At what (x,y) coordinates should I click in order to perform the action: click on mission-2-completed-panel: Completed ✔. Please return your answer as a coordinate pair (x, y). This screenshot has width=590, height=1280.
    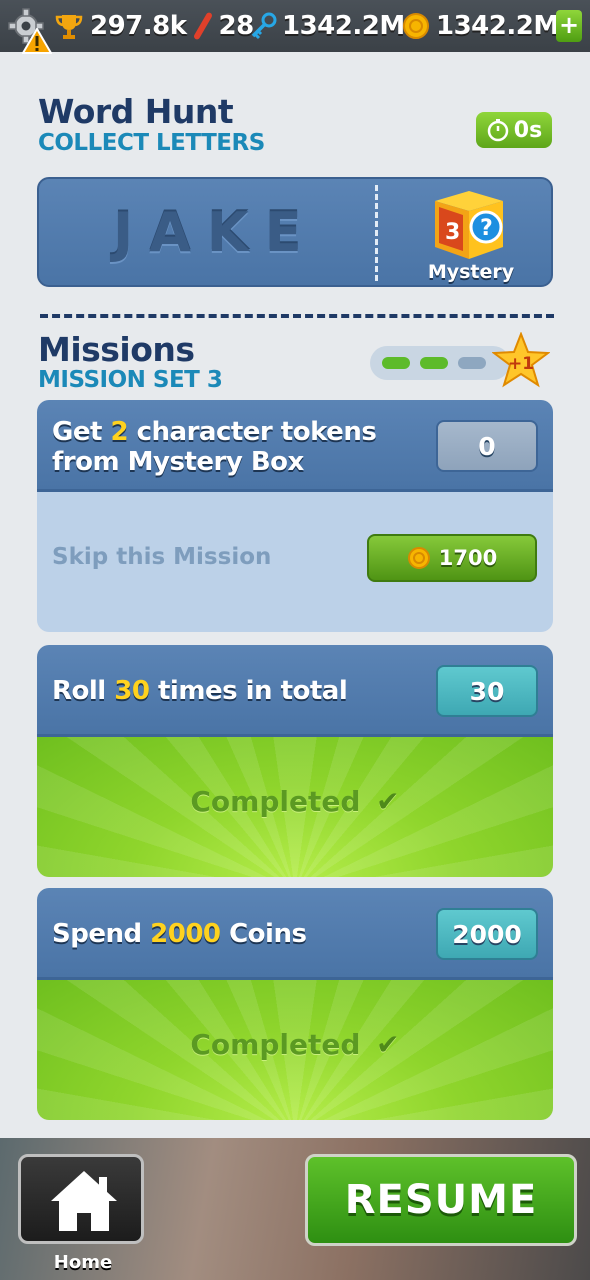
    Looking at the image, I should click on (295, 807).